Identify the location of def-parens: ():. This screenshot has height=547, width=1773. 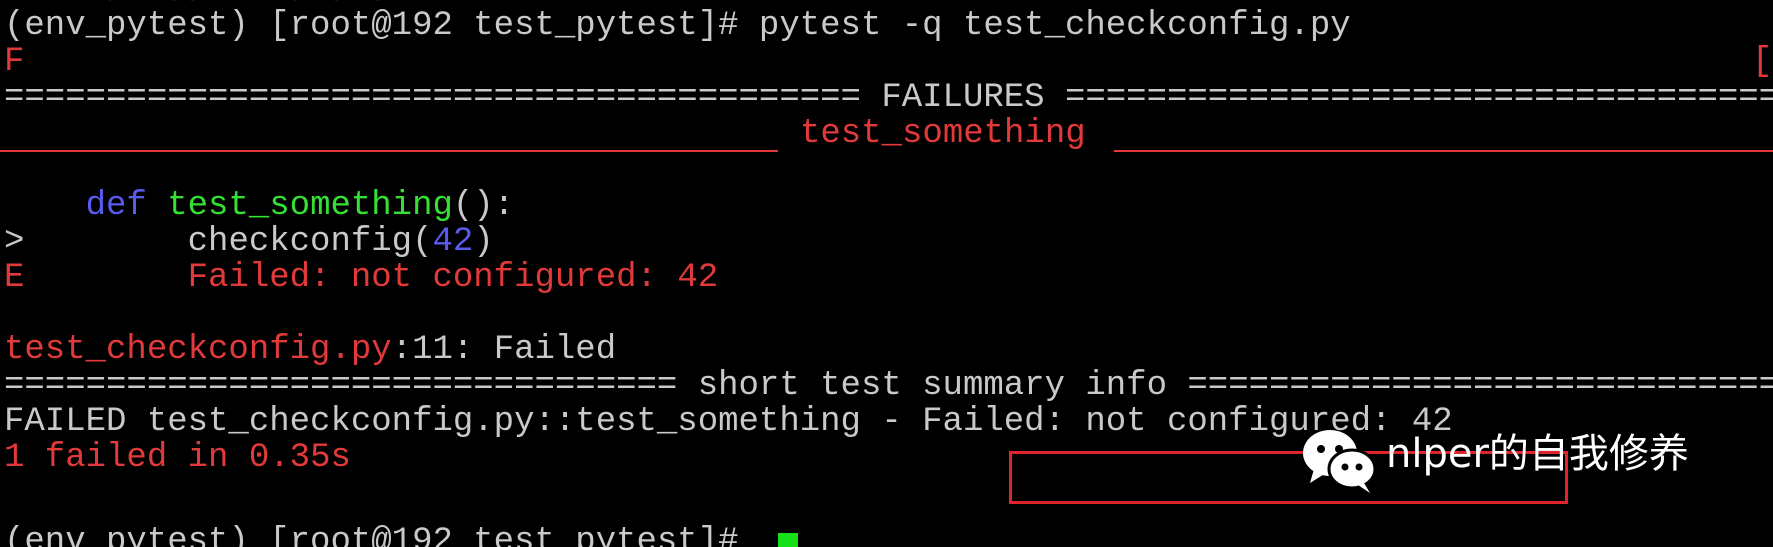
(483, 206).